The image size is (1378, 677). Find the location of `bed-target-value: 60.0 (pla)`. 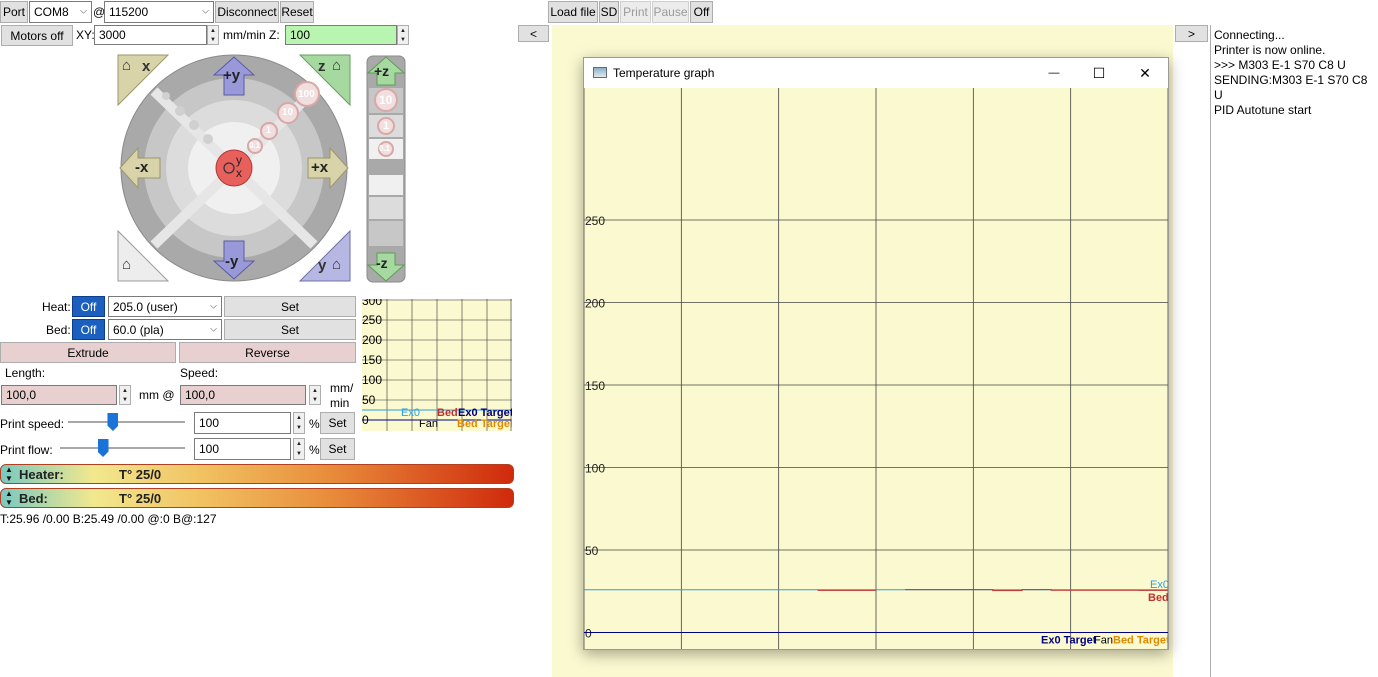

bed-target-value: 60.0 (pla) is located at coordinates (138, 329).